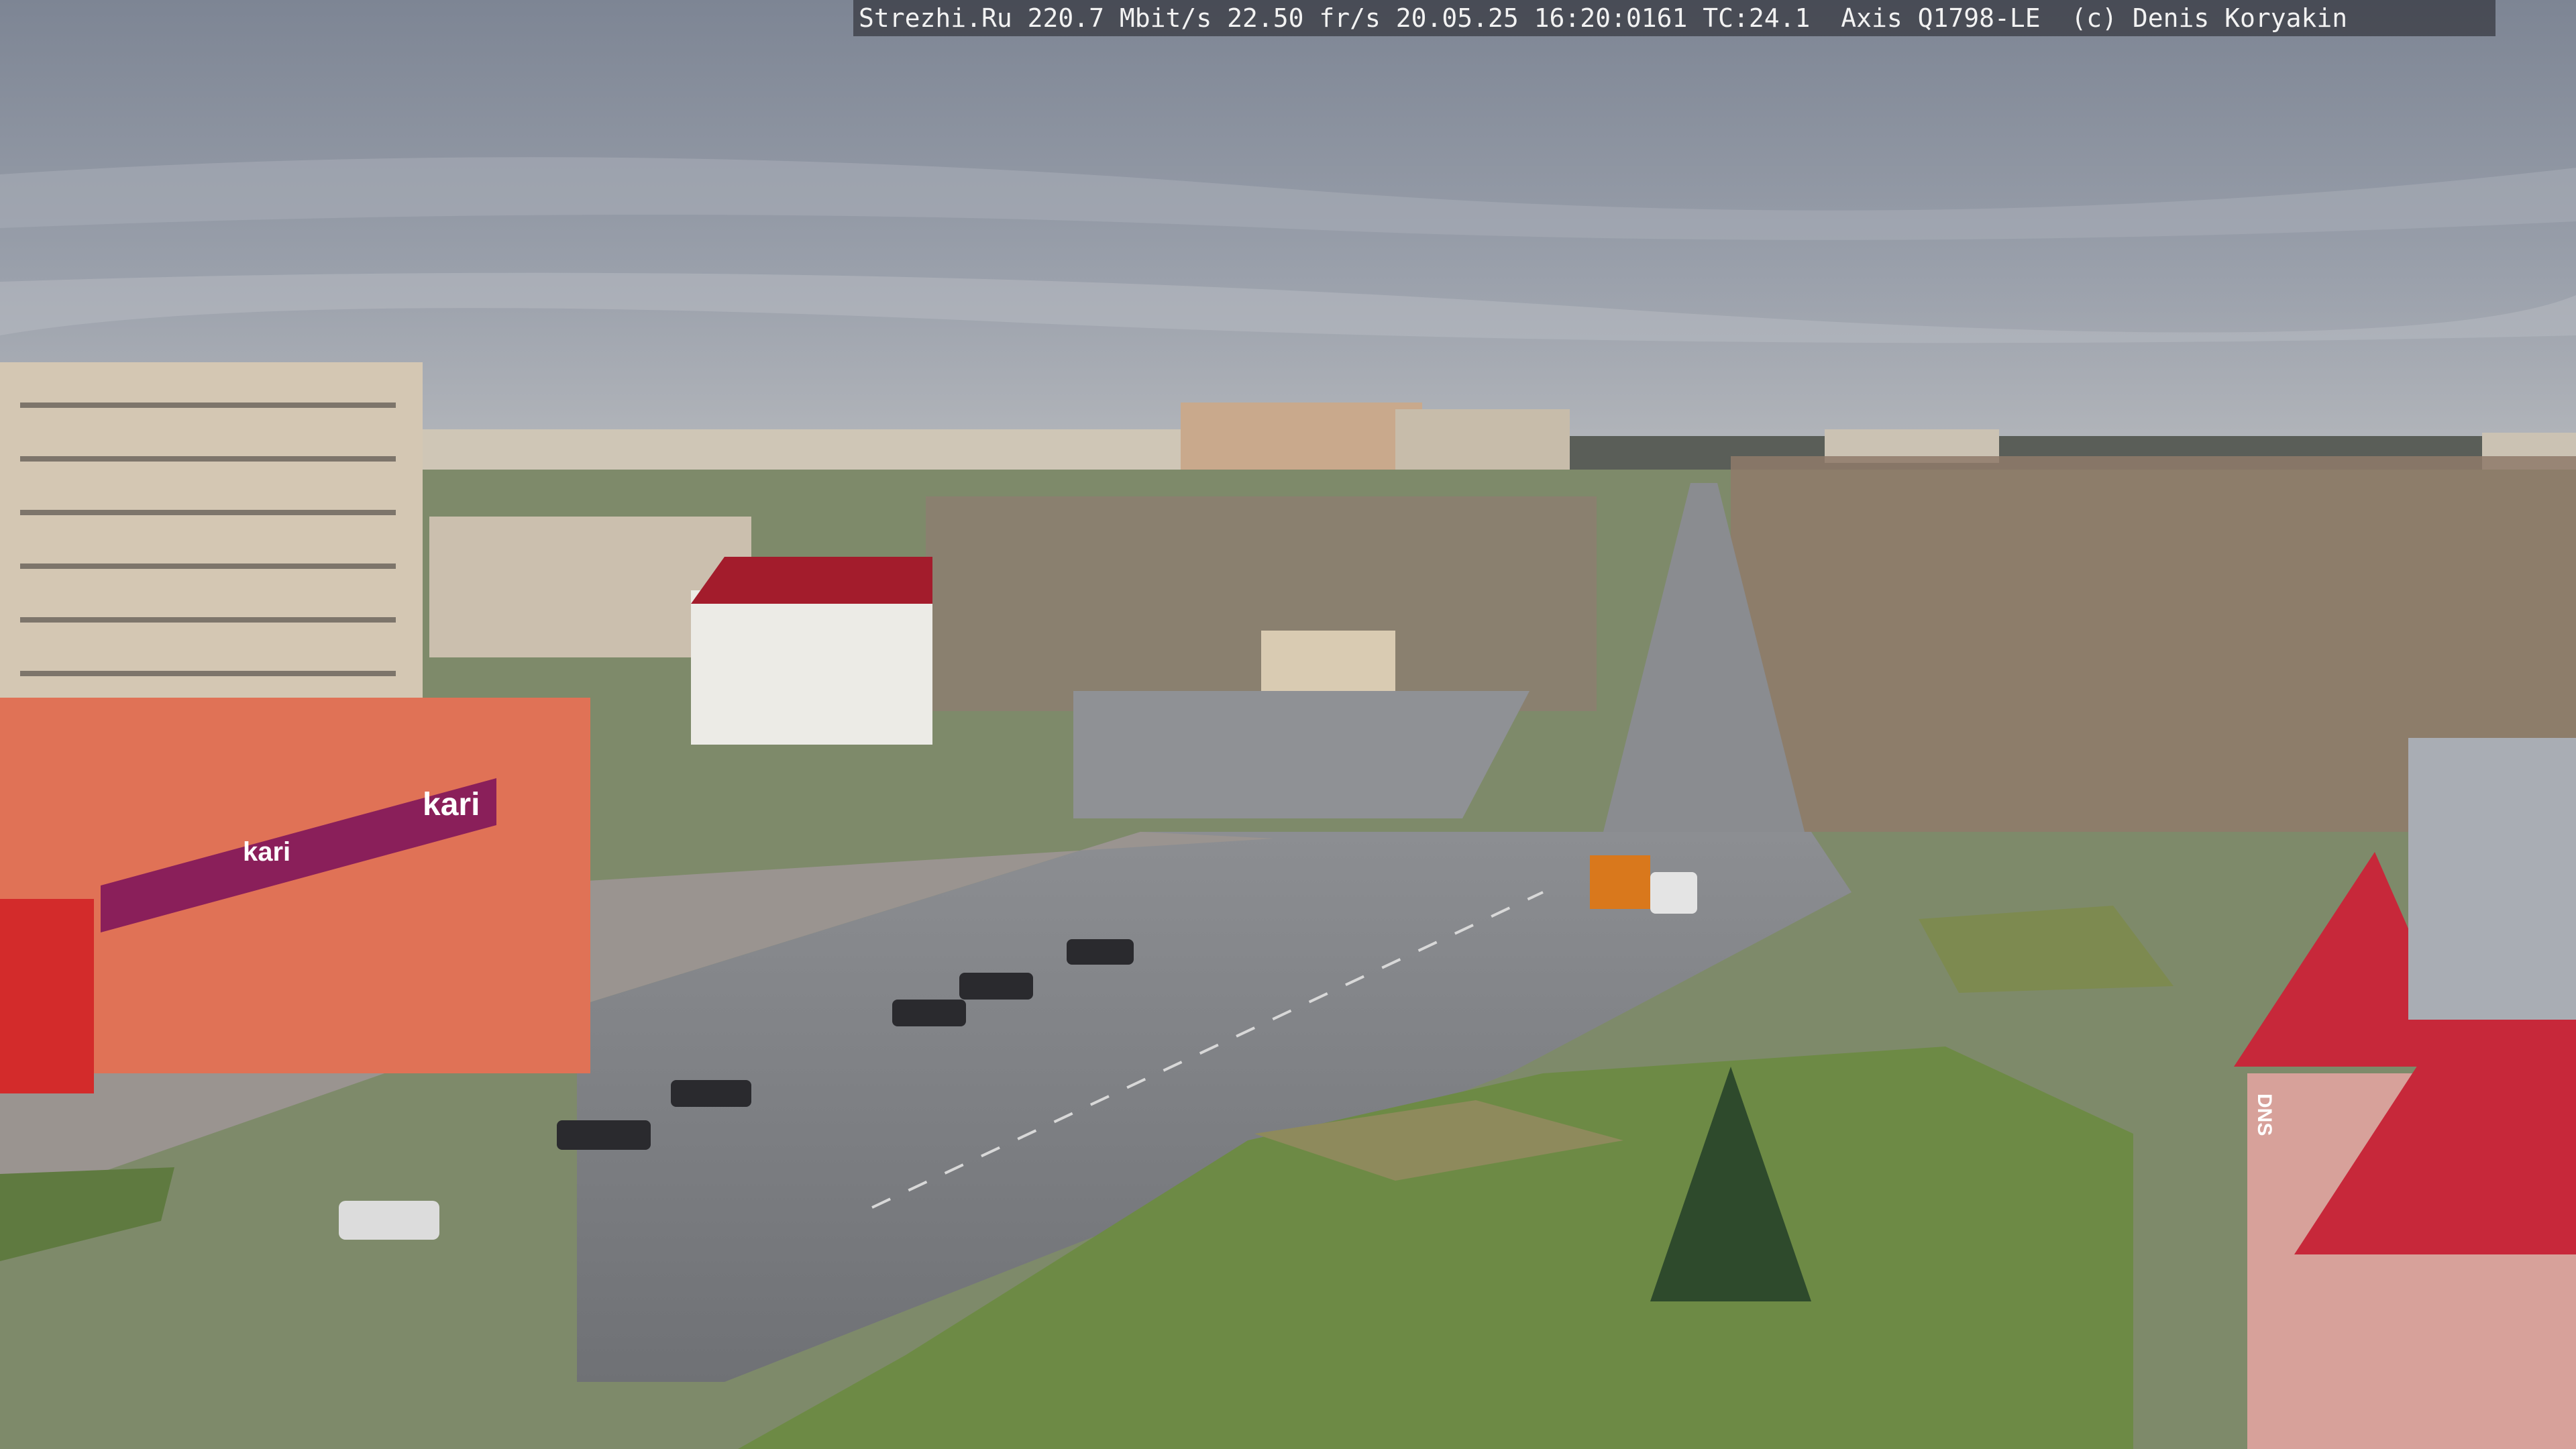  What do you see at coordinates (811, 580) in the screenshot?
I see `red-roof` at bounding box center [811, 580].